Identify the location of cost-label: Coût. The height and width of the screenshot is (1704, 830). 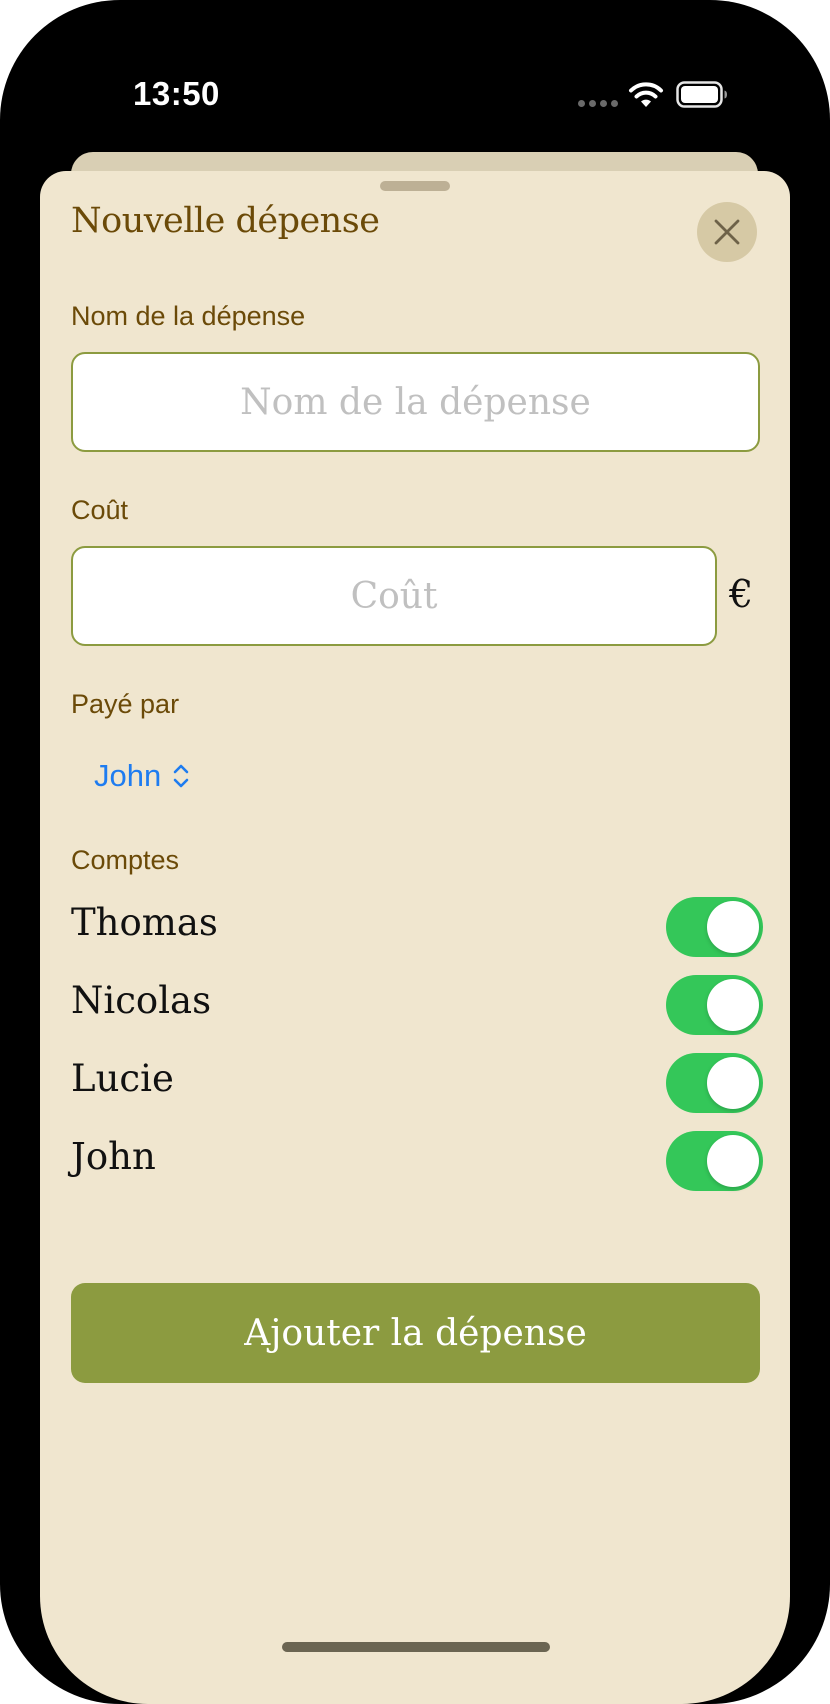
(100, 510).